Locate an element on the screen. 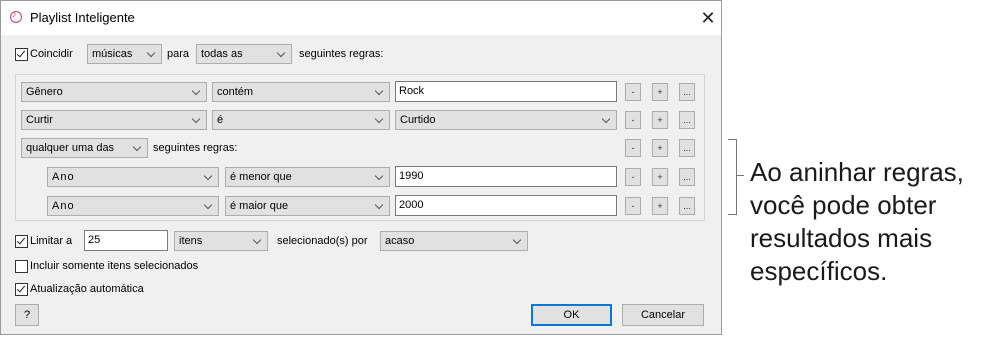 Image resolution: width=998 pixels, height=338 pixels. limit-label: Limitar a is located at coordinates (51, 241).